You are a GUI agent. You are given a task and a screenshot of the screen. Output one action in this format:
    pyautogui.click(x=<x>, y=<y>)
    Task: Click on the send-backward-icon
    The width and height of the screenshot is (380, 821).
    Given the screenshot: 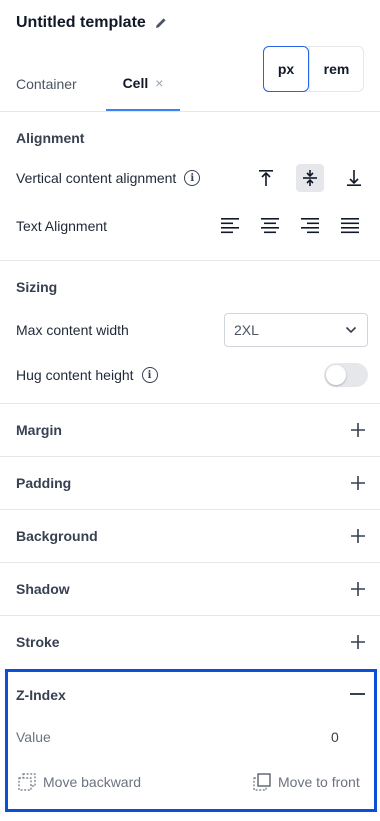 What is the action you would take?
    pyautogui.click(x=27, y=782)
    